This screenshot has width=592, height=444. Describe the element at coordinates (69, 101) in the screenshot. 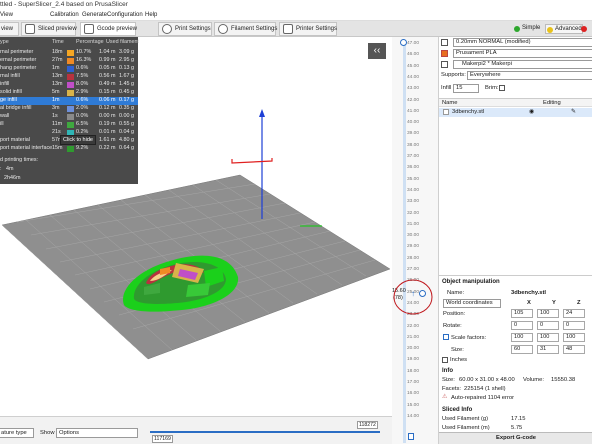

I see `legend-row: ge infill 1m 0.6% 0.06 m 0.17 g` at that location.